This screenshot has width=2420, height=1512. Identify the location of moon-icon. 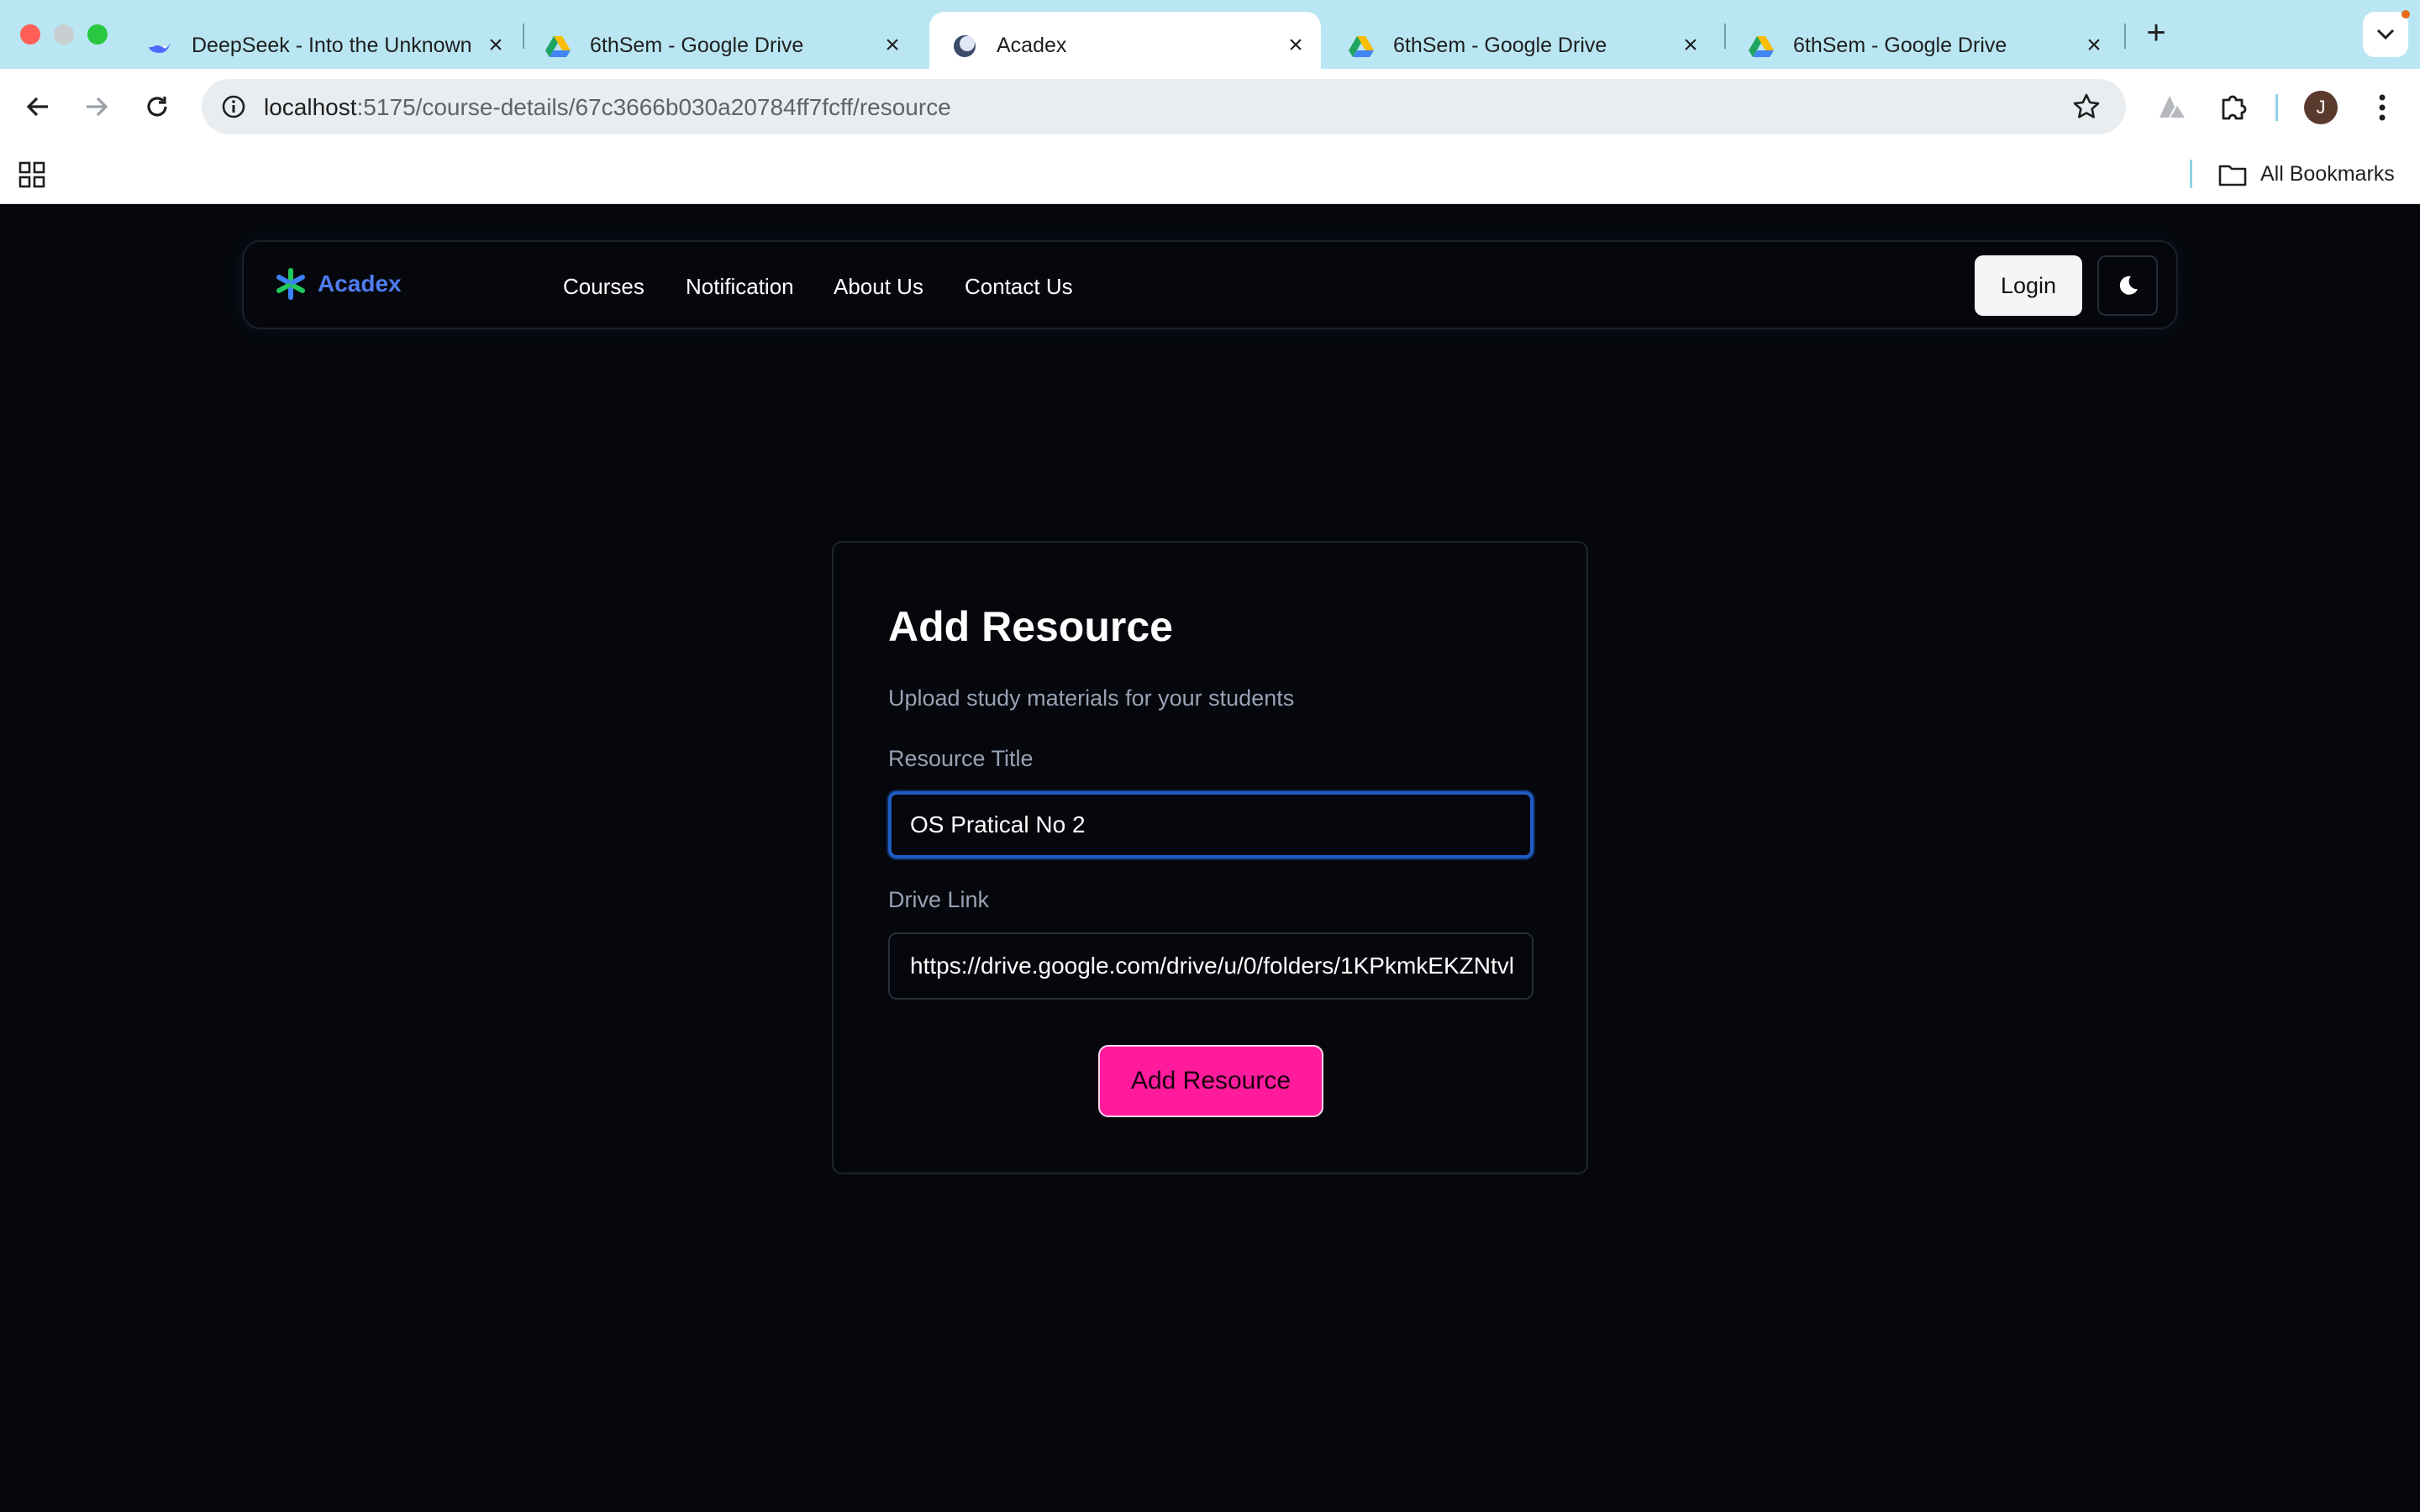
(2128, 285).